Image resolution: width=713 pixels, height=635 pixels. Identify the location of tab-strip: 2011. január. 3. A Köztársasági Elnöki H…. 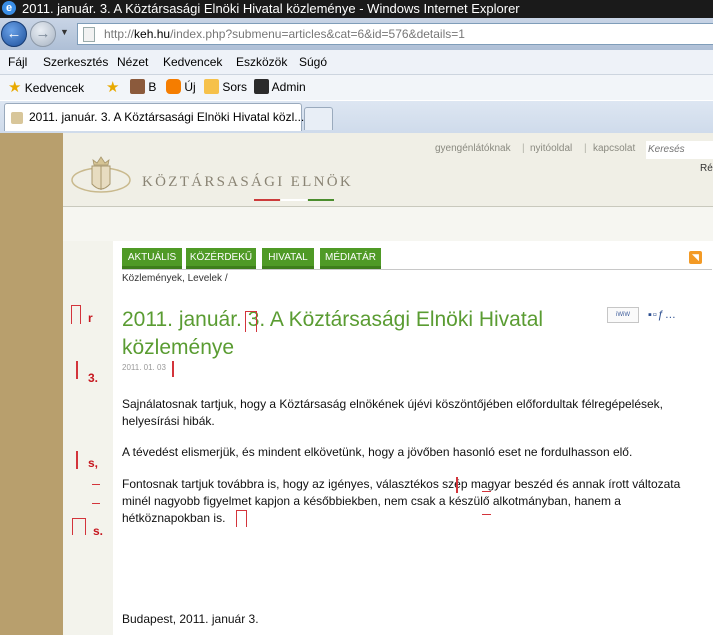
(356, 117).